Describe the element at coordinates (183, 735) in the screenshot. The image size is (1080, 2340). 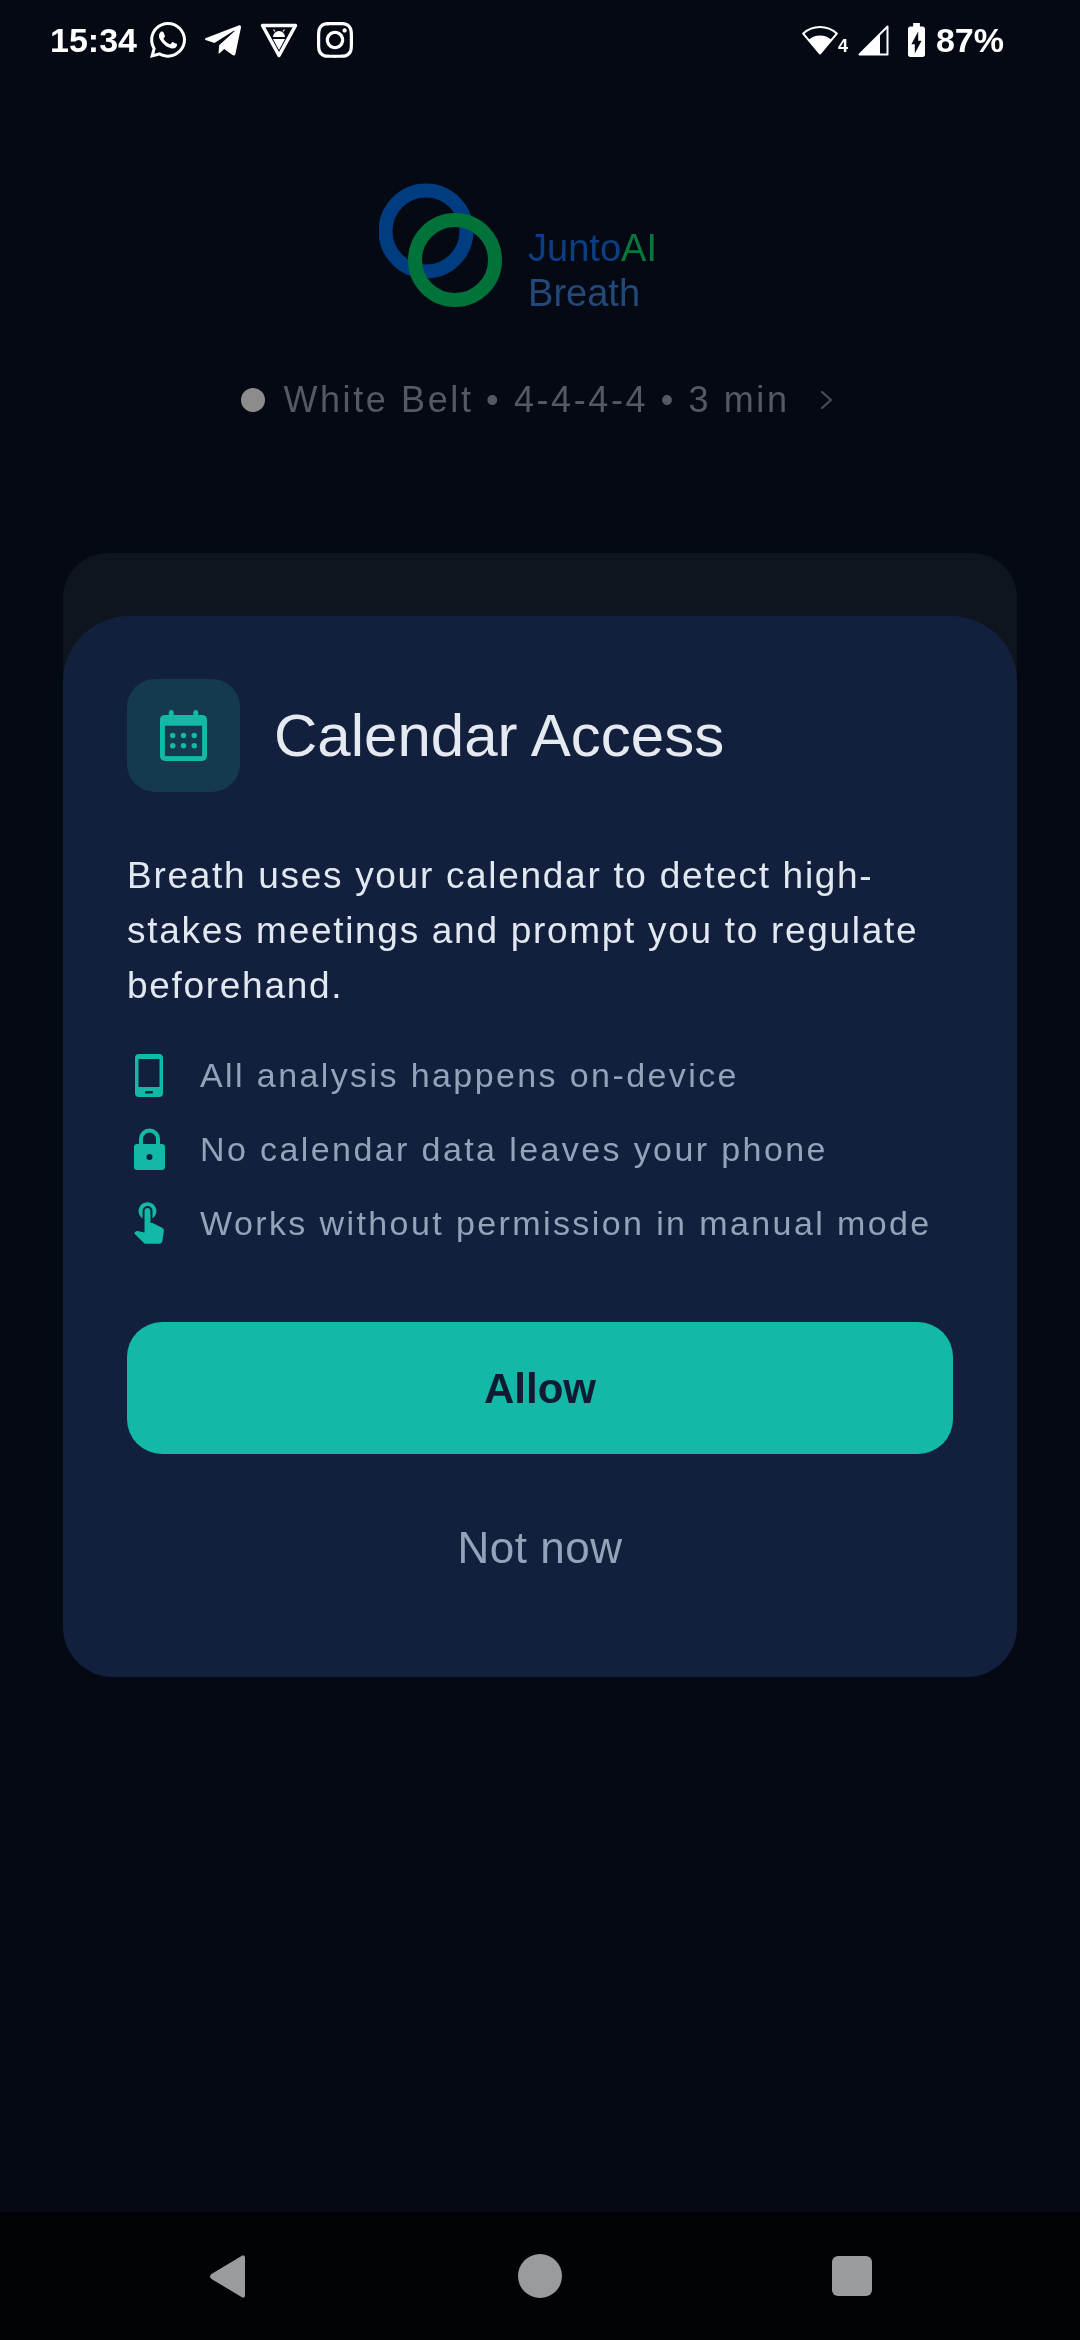
I see `calendar-tile-icon` at that location.